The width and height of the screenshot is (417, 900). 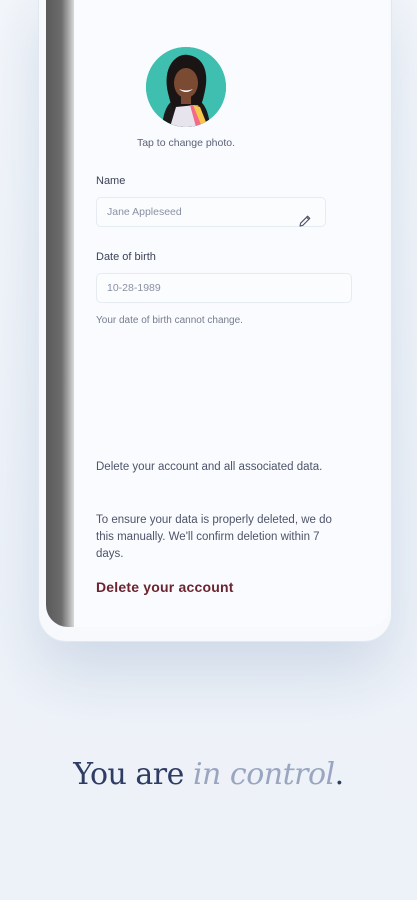 What do you see at coordinates (305, 221) in the screenshot?
I see `pencil-icon` at bounding box center [305, 221].